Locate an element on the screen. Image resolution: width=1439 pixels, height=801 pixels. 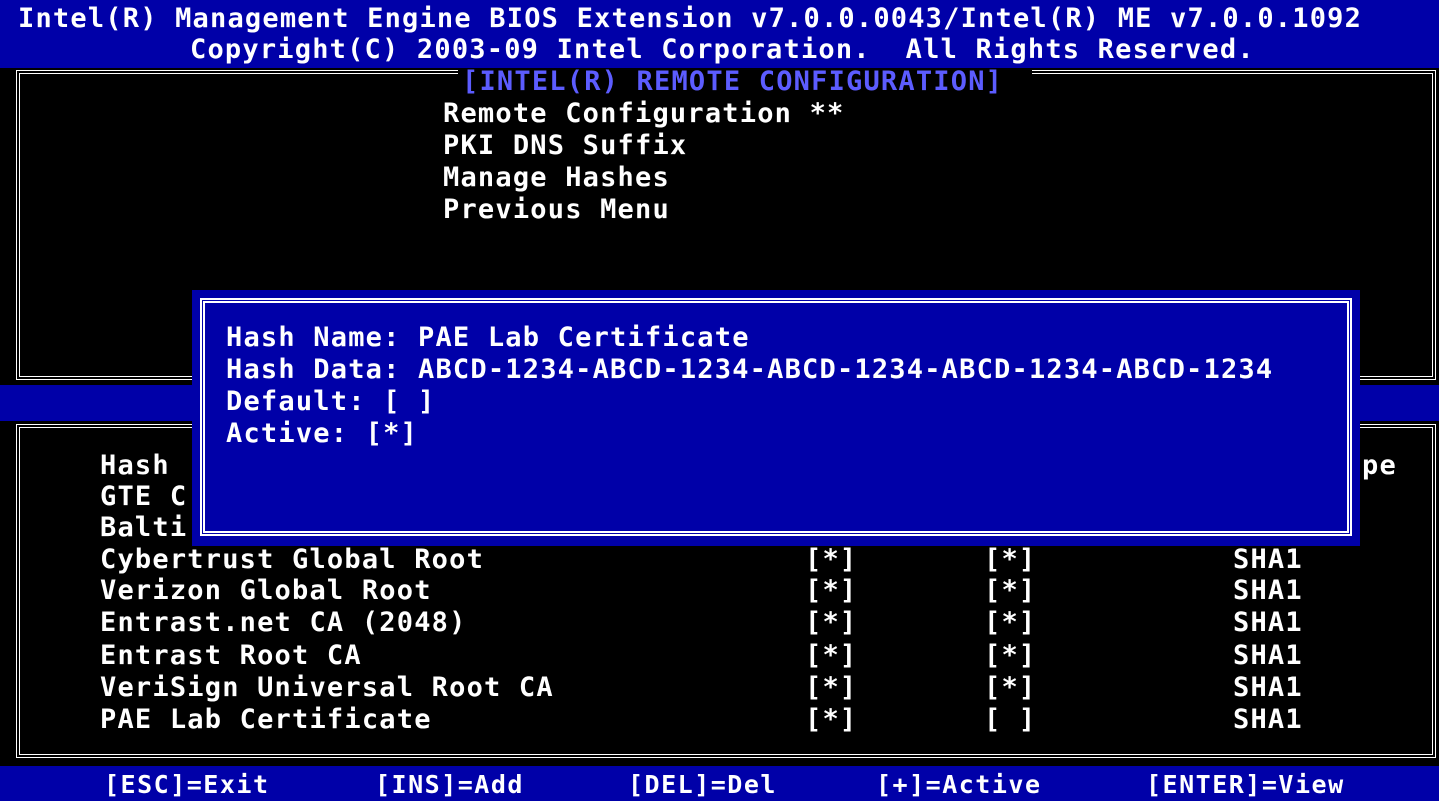
menu-item-previous-menu: Previous Menu is located at coordinates (556, 210).